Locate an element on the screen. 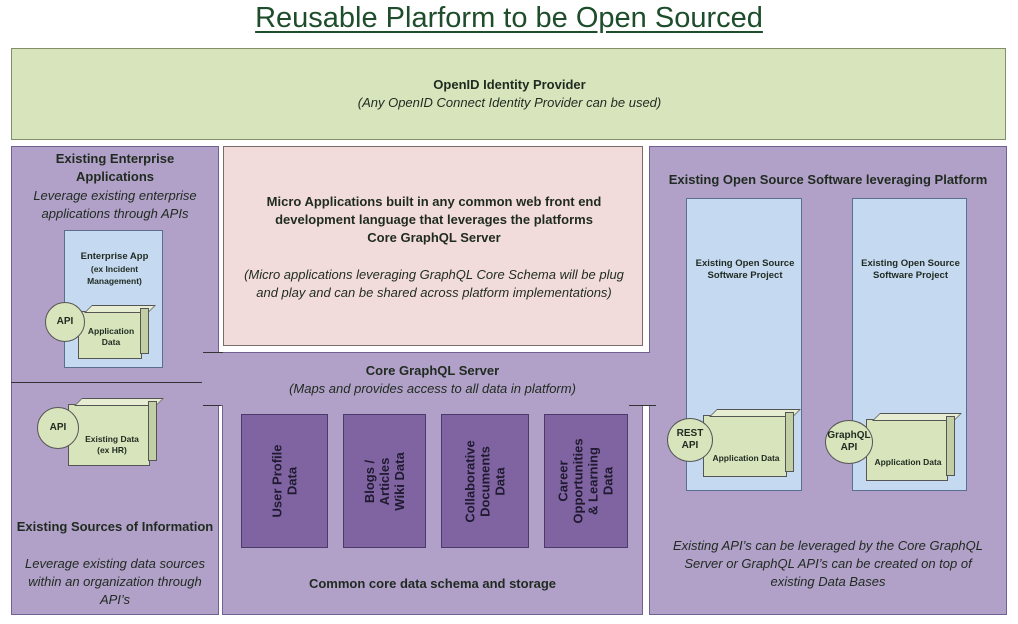  enterprise-title-1: Existing Enterprise is located at coordinates (115, 158).